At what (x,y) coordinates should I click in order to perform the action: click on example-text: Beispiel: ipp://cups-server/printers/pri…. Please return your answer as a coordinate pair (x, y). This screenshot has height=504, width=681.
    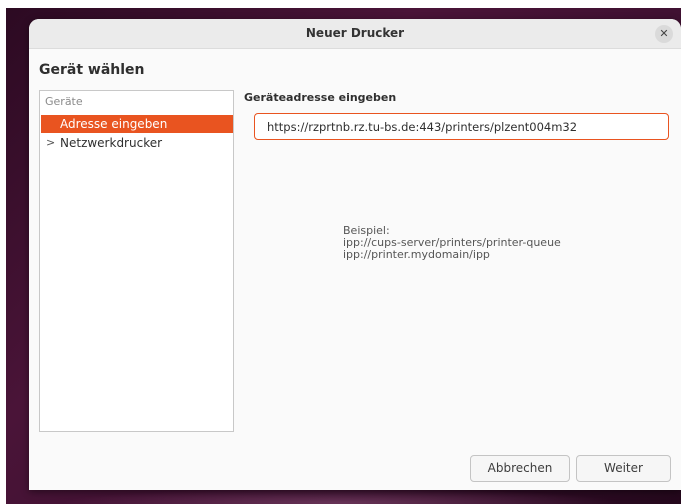
    Looking at the image, I should click on (452, 243).